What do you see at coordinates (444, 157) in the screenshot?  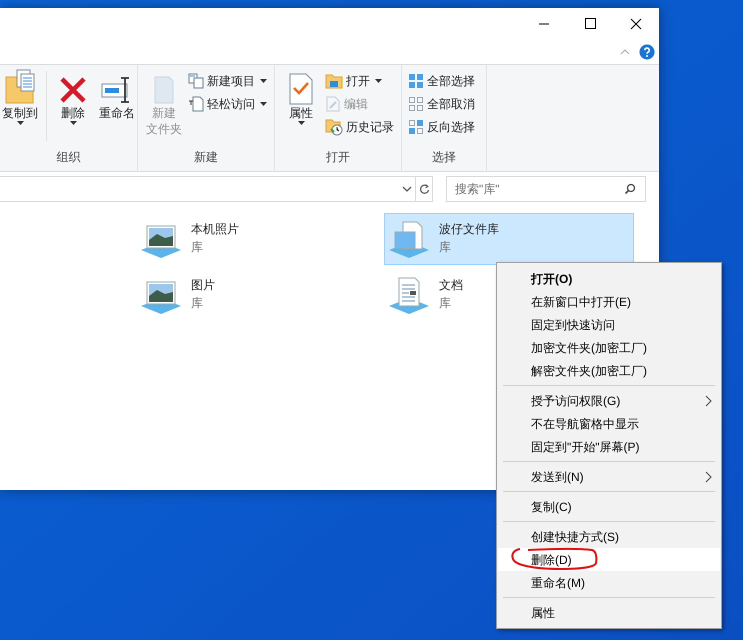 I see `ribbon-group-label: 选择` at bounding box center [444, 157].